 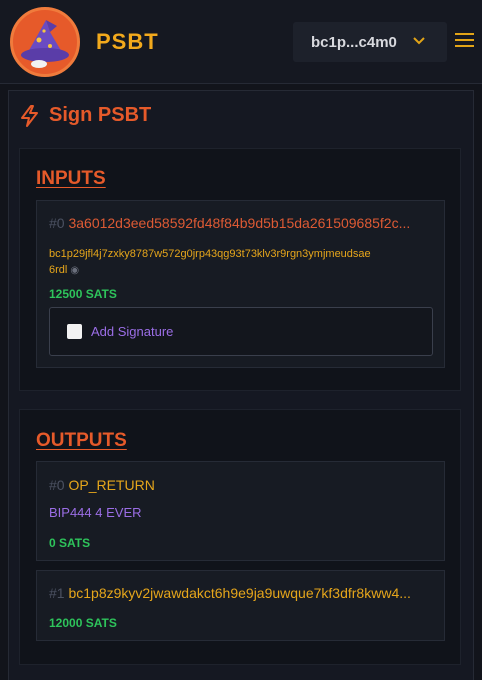 What do you see at coordinates (64, 270) in the screenshot?
I see `input-address-line2: 6rdl ◉` at bounding box center [64, 270].